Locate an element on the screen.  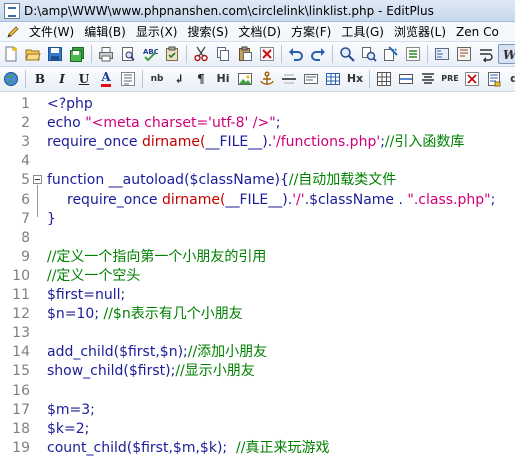
font-icon is located at coordinates (128, 79).